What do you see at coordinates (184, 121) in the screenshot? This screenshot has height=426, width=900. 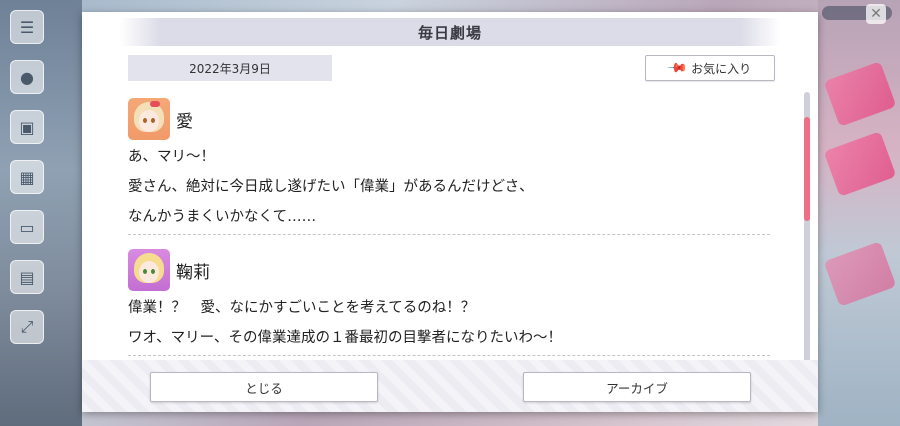 I see `speaker-name: 愛` at bounding box center [184, 121].